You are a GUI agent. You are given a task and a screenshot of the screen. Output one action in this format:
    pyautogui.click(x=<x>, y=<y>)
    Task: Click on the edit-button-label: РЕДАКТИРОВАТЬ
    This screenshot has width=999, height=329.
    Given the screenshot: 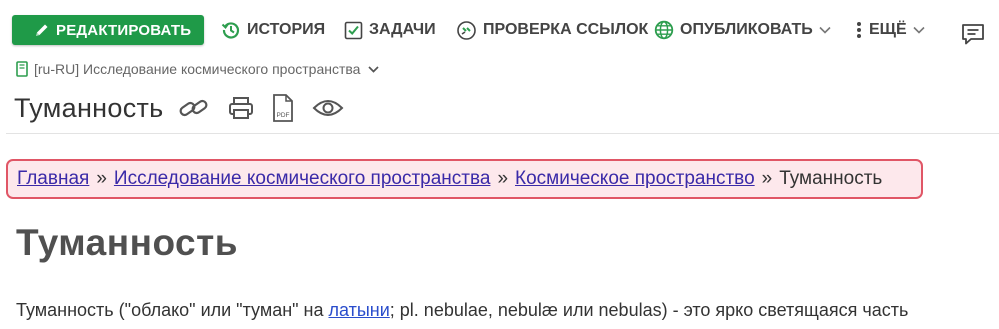 What is the action you would take?
    pyautogui.click(x=124, y=30)
    